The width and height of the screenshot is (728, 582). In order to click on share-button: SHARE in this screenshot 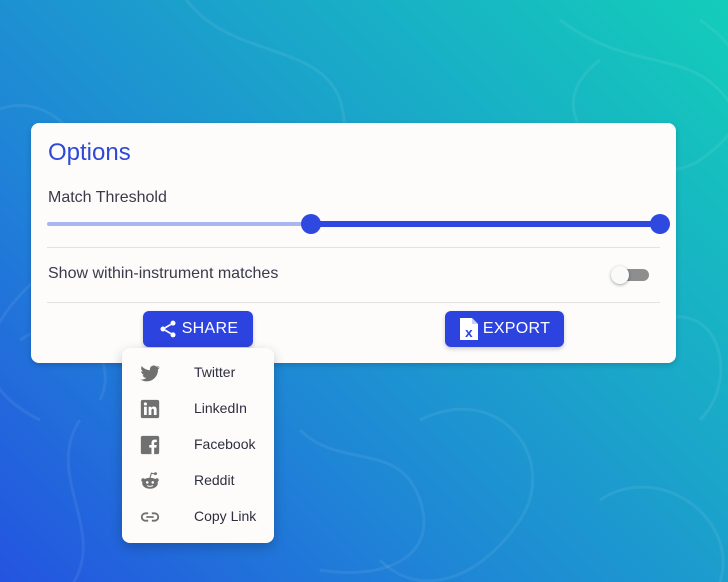, I will do `click(198, 329)`.